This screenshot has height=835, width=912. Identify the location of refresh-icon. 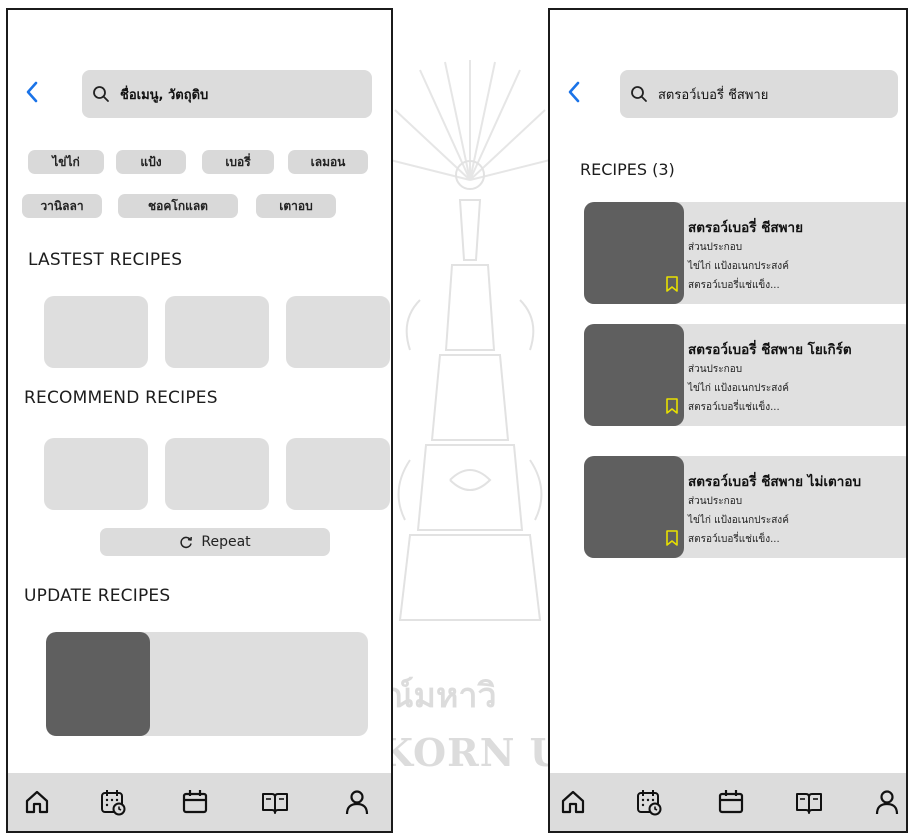
(186, 542).